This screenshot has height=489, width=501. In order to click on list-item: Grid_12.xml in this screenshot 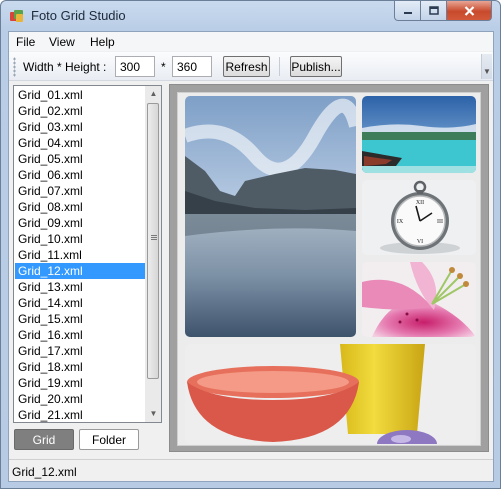, I will do `click(80, 271)`.